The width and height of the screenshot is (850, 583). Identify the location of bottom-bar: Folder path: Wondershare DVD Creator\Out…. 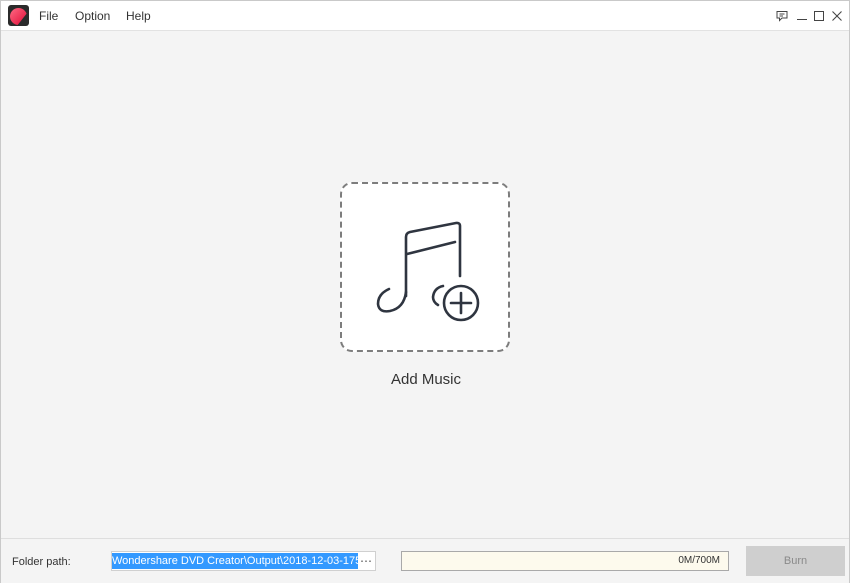
(425, 560).